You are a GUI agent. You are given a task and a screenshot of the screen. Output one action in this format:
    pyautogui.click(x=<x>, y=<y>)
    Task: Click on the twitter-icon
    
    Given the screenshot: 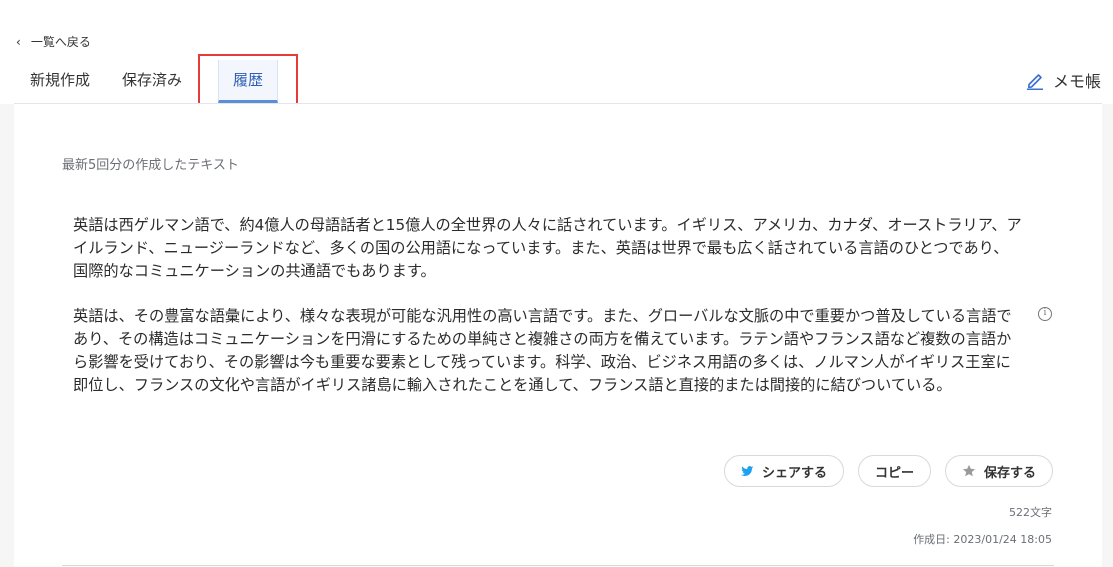 What is the action you would take?
    pyautogui.click(x=747, y=471)
    